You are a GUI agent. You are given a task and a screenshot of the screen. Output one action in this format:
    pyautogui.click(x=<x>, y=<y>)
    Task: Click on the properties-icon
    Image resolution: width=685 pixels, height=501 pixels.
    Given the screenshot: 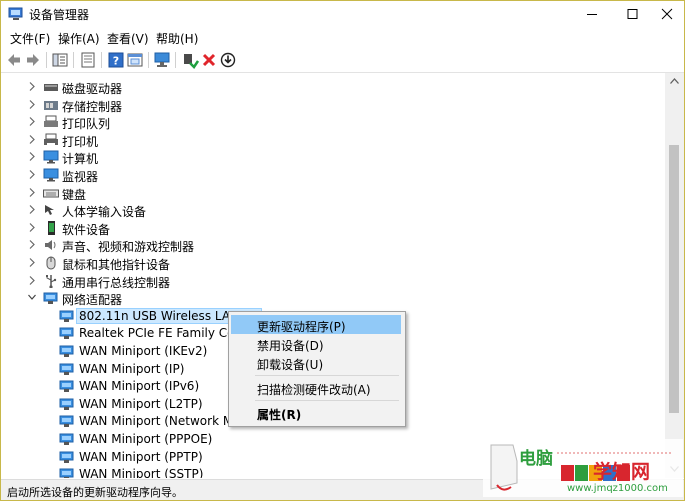 What is the action you would take?
    pyautogui.click(x=88, y=60)
    